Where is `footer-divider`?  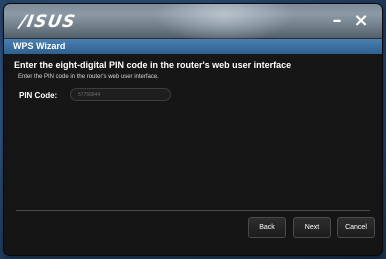
footer-divider is located at coordinates (193, 210).